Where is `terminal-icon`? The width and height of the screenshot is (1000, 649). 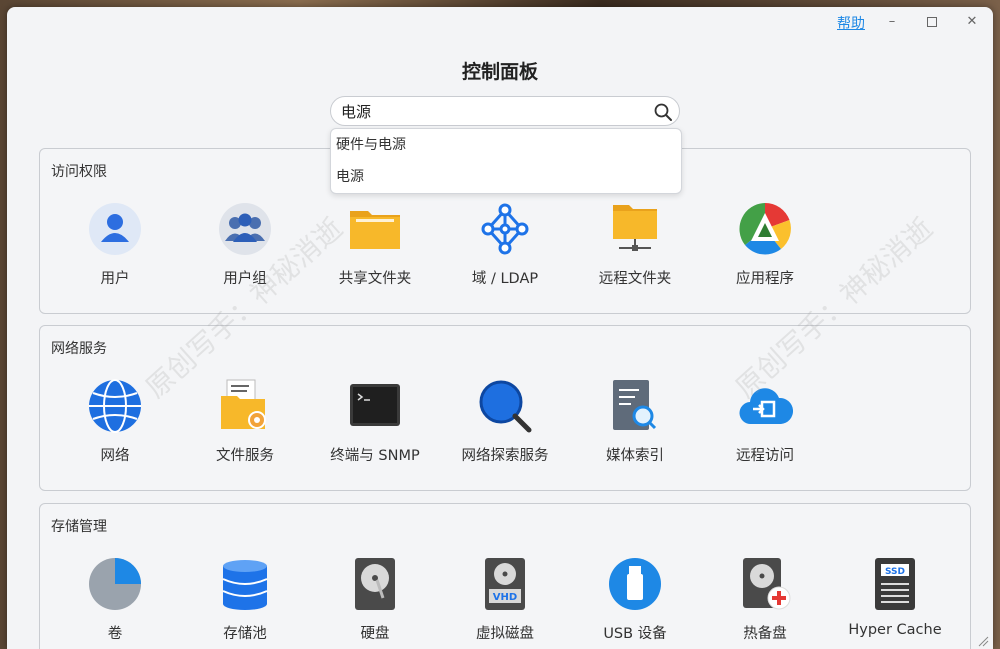
terminal-icon is located at coordinates (375, 405).